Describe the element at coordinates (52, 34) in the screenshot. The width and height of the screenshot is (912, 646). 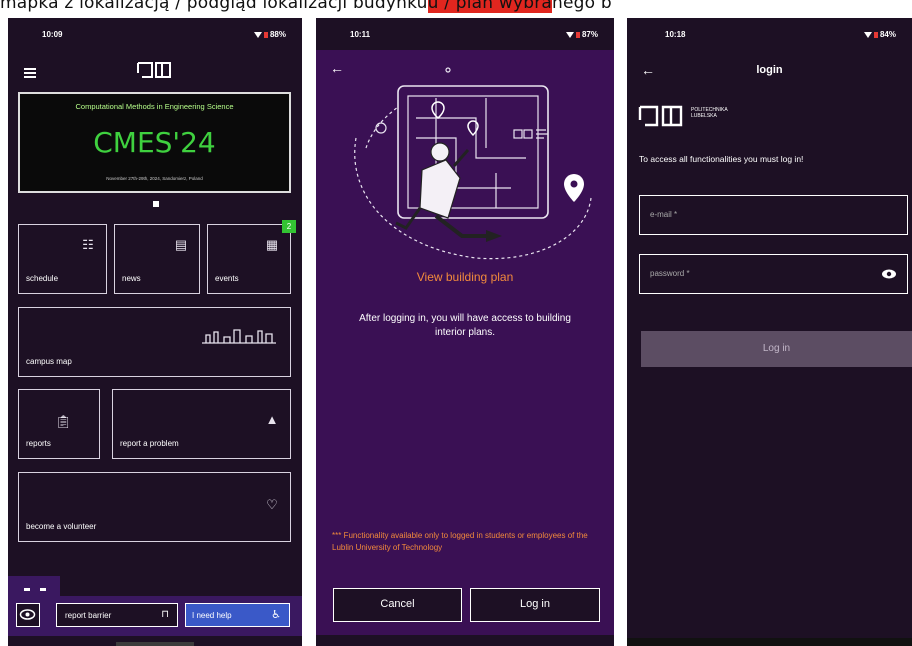
I see `status-time: 10:09` at that location.